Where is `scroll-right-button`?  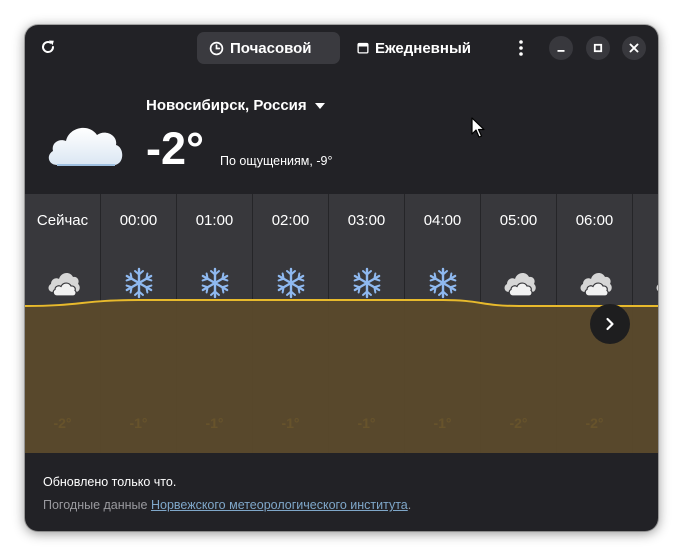 scroll-right-button is located at coordinates (610, 324).